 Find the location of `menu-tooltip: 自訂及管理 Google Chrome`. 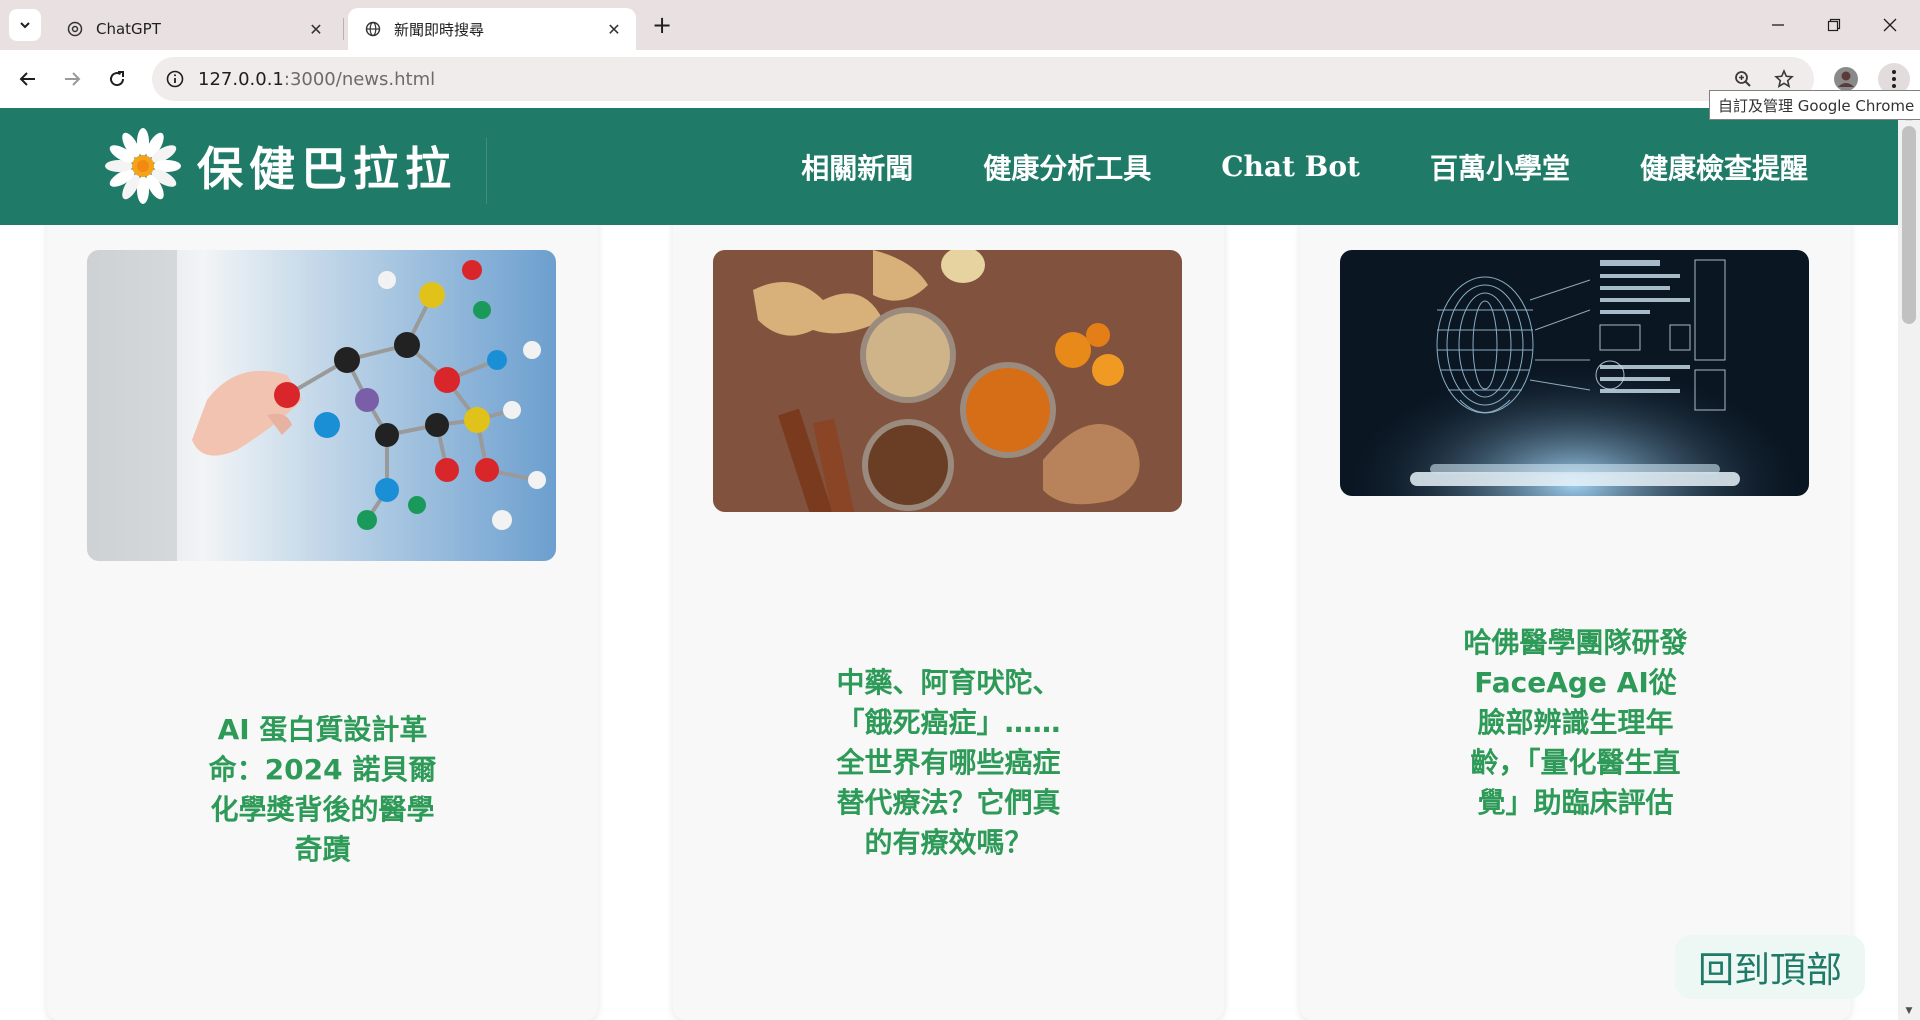

menu-tooltip: 自訂及管理 Google Chrome is located at coordinates (1814, 105).